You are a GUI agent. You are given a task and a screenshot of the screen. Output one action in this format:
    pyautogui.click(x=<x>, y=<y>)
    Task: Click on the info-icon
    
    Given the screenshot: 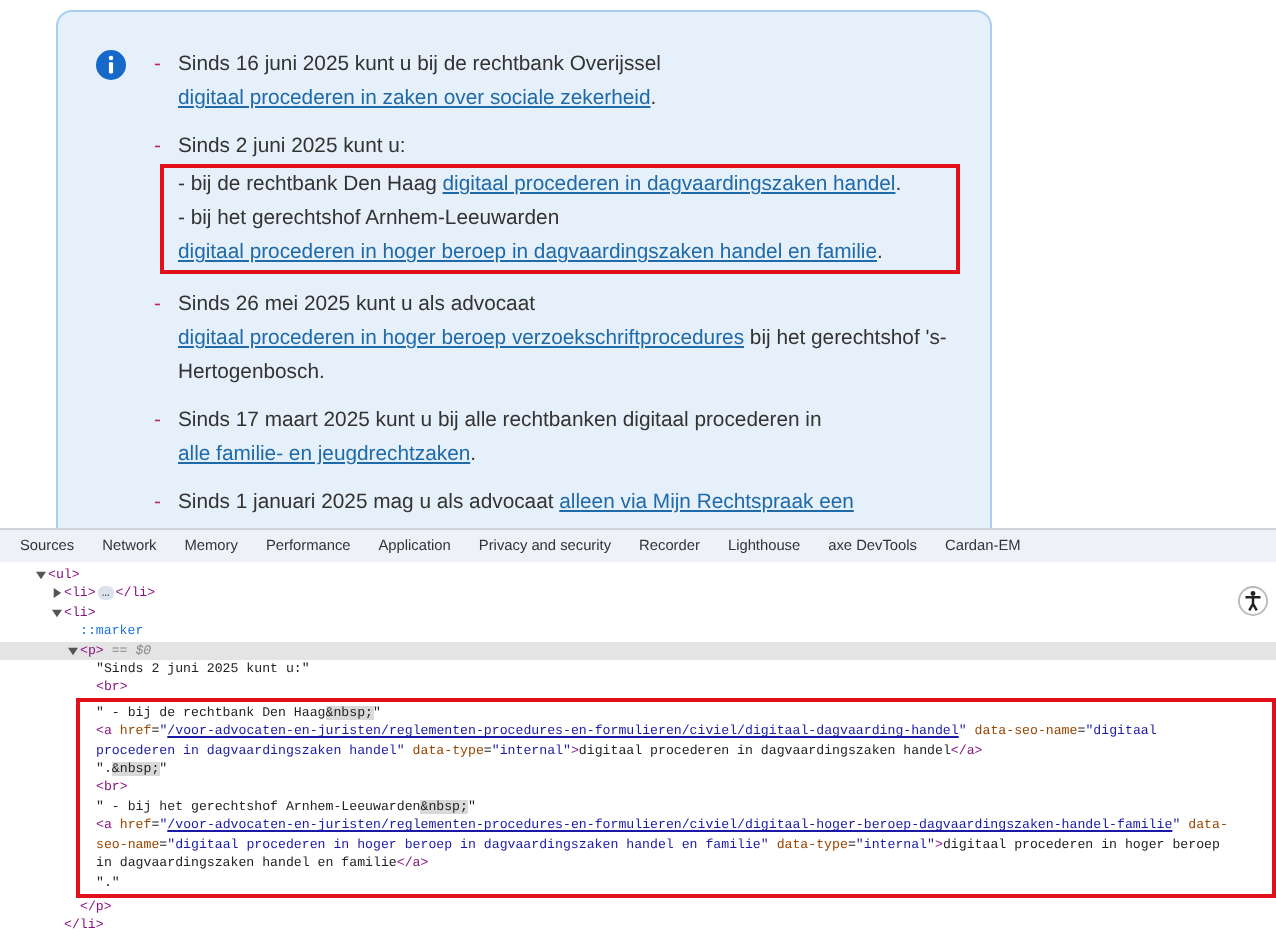 What is the action you would take?
    pyautogui.click(x=111, y=65)
    